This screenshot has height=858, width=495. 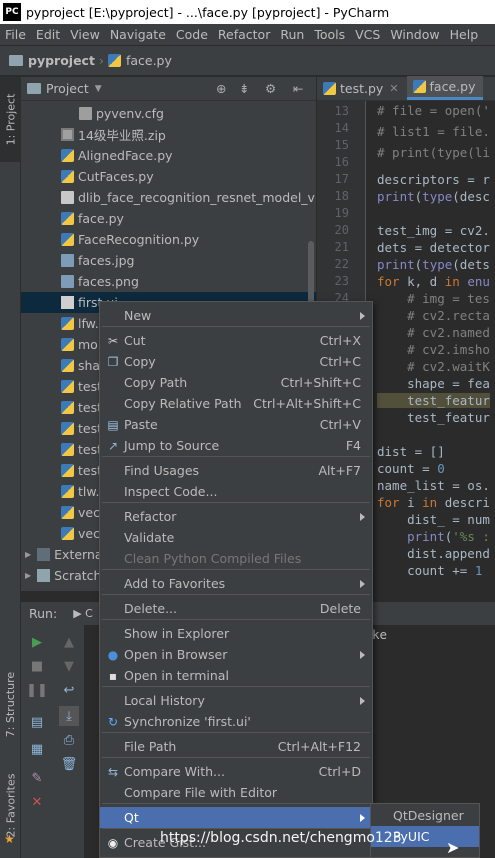 What do you see at coordinates (329, 34) in the screenshot?
I see `menu-tools: Tools` at bounding box center [329, 34].